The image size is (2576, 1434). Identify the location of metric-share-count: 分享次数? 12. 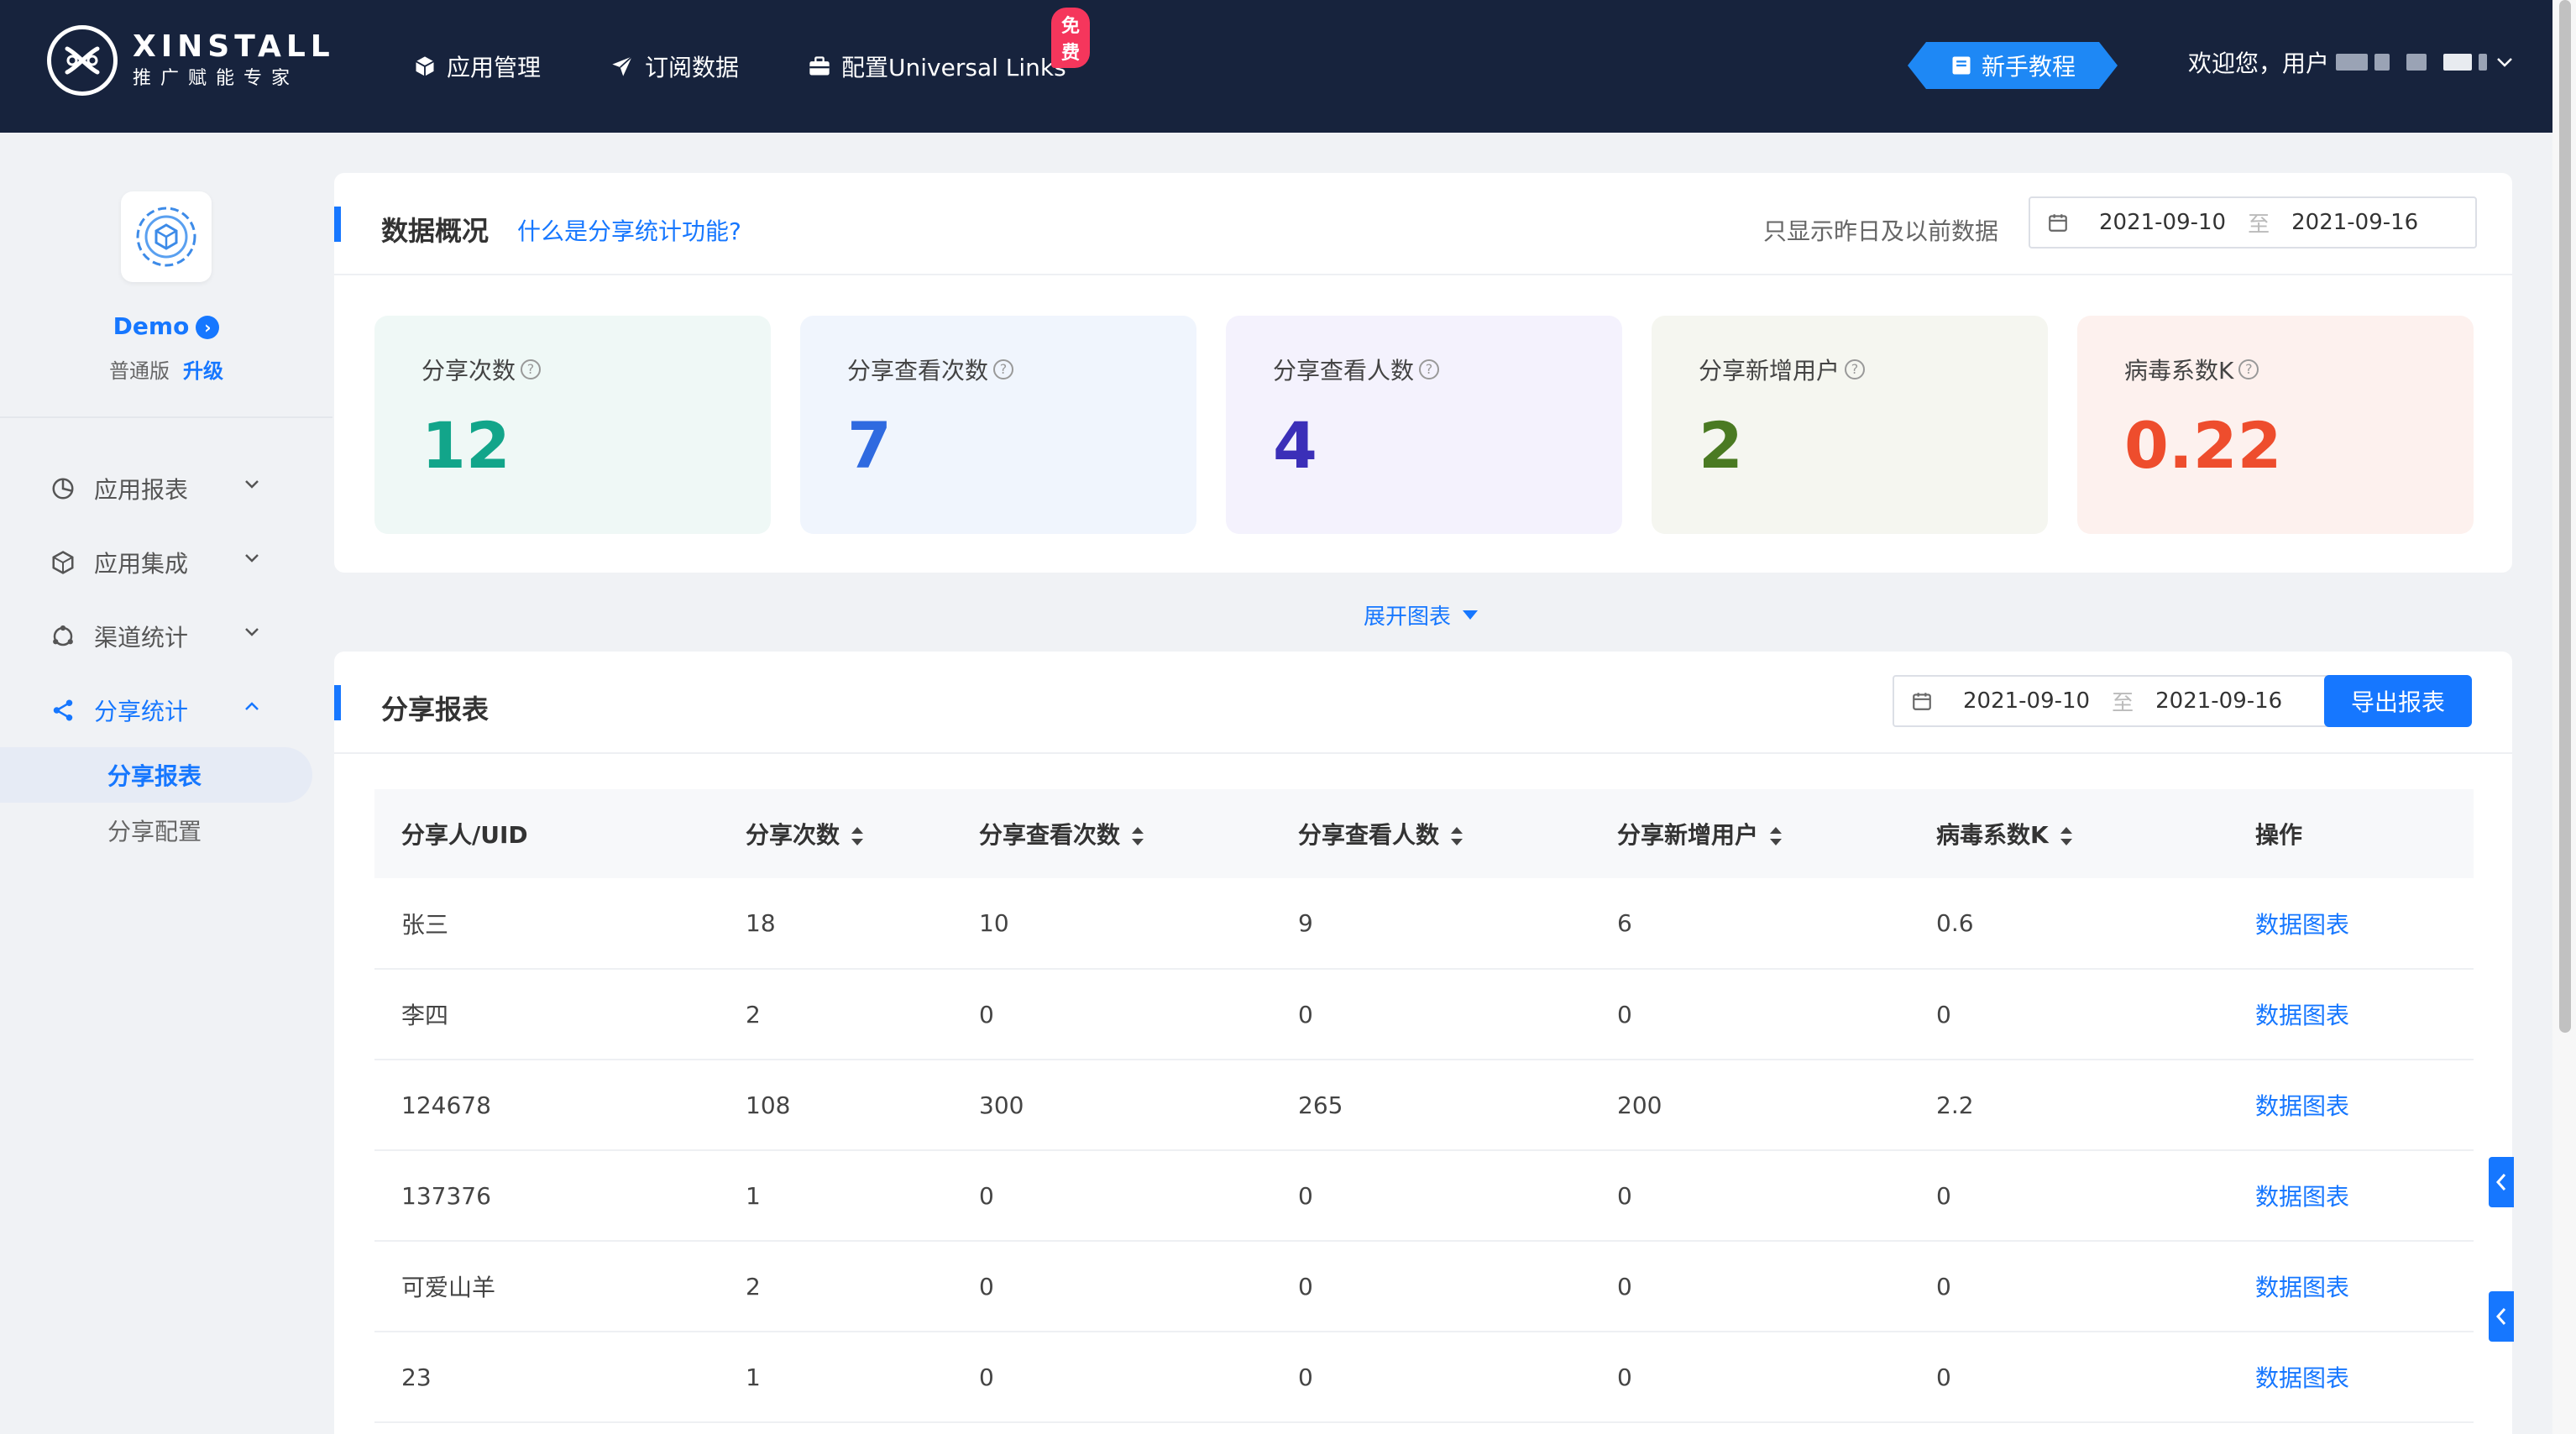
(572, 425).